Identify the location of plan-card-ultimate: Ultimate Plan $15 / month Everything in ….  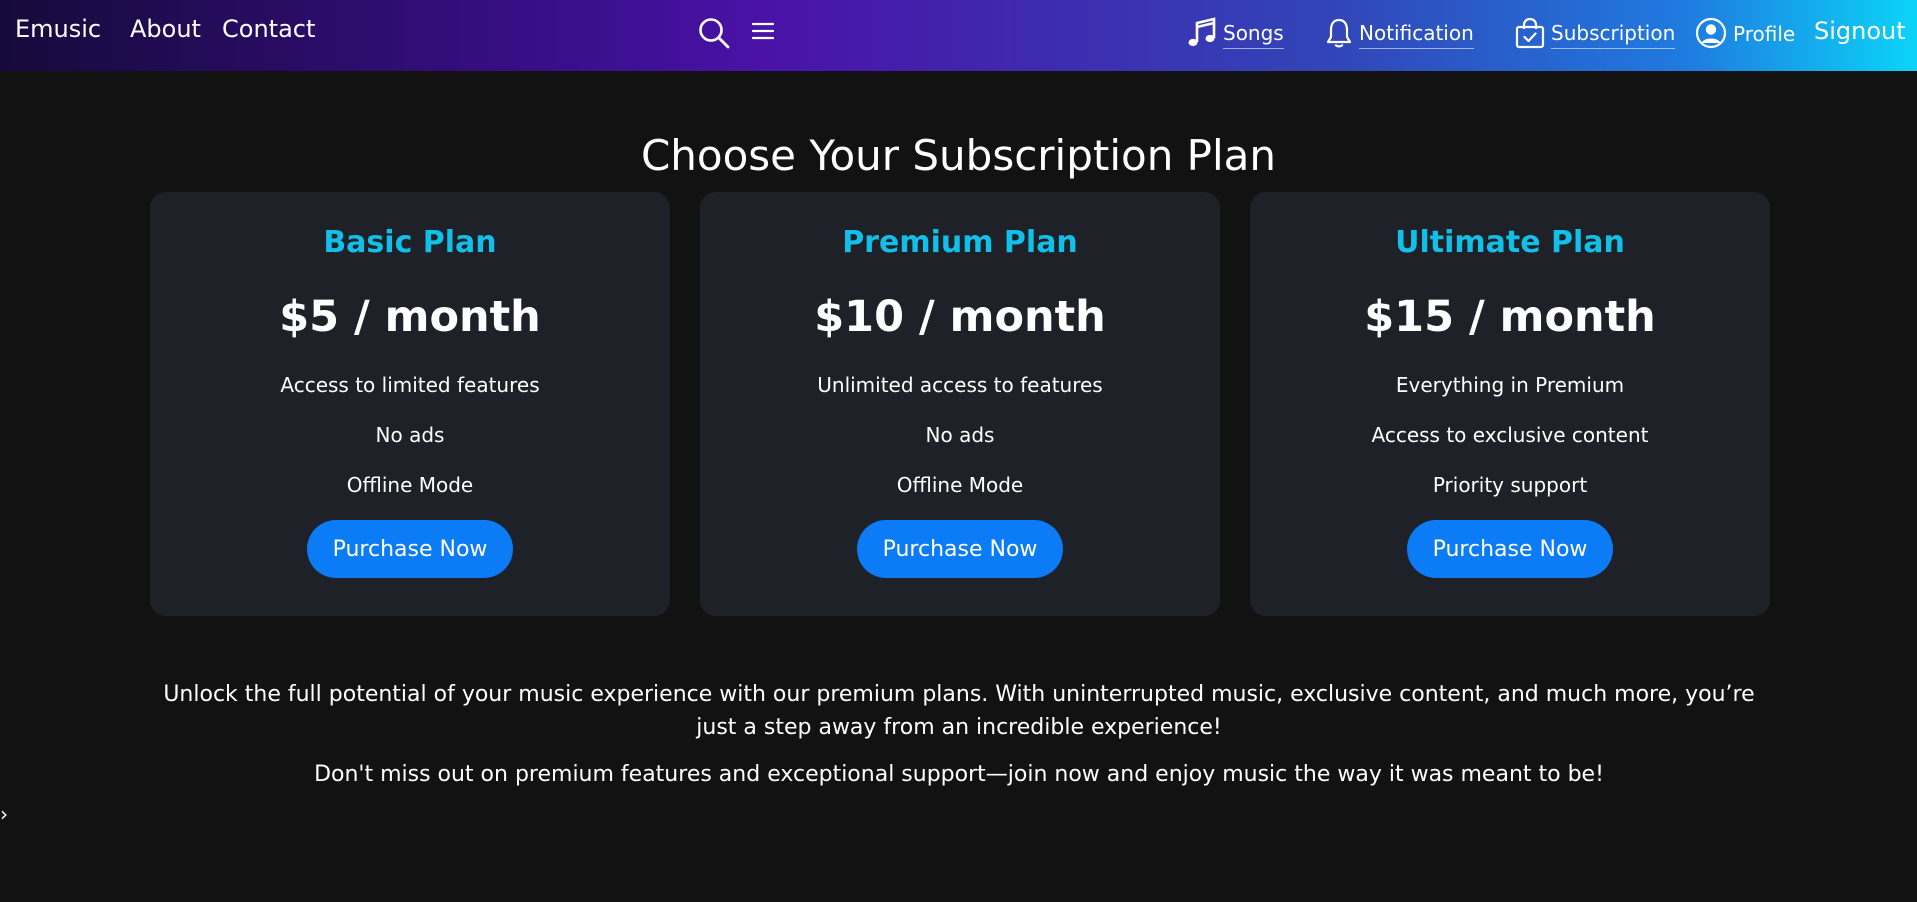
(1510, 404).